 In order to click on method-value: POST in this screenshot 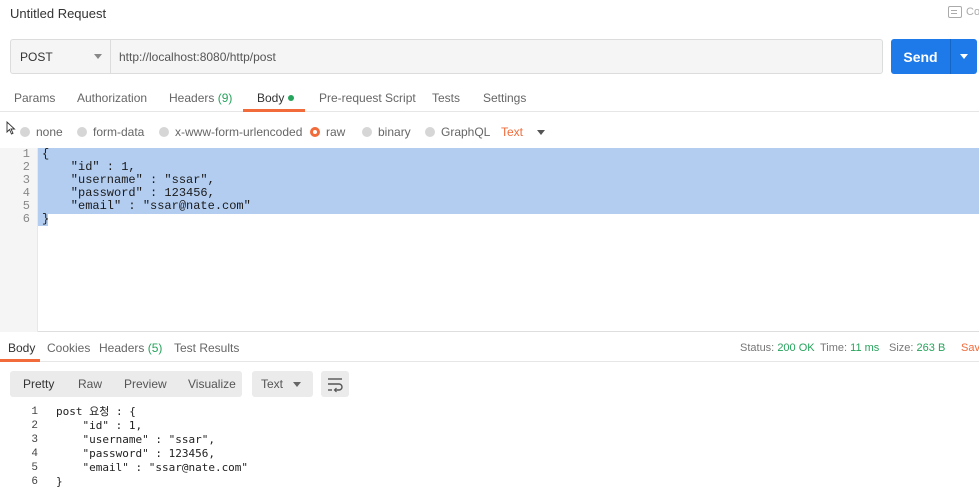, I will do `click(36, 56)`.